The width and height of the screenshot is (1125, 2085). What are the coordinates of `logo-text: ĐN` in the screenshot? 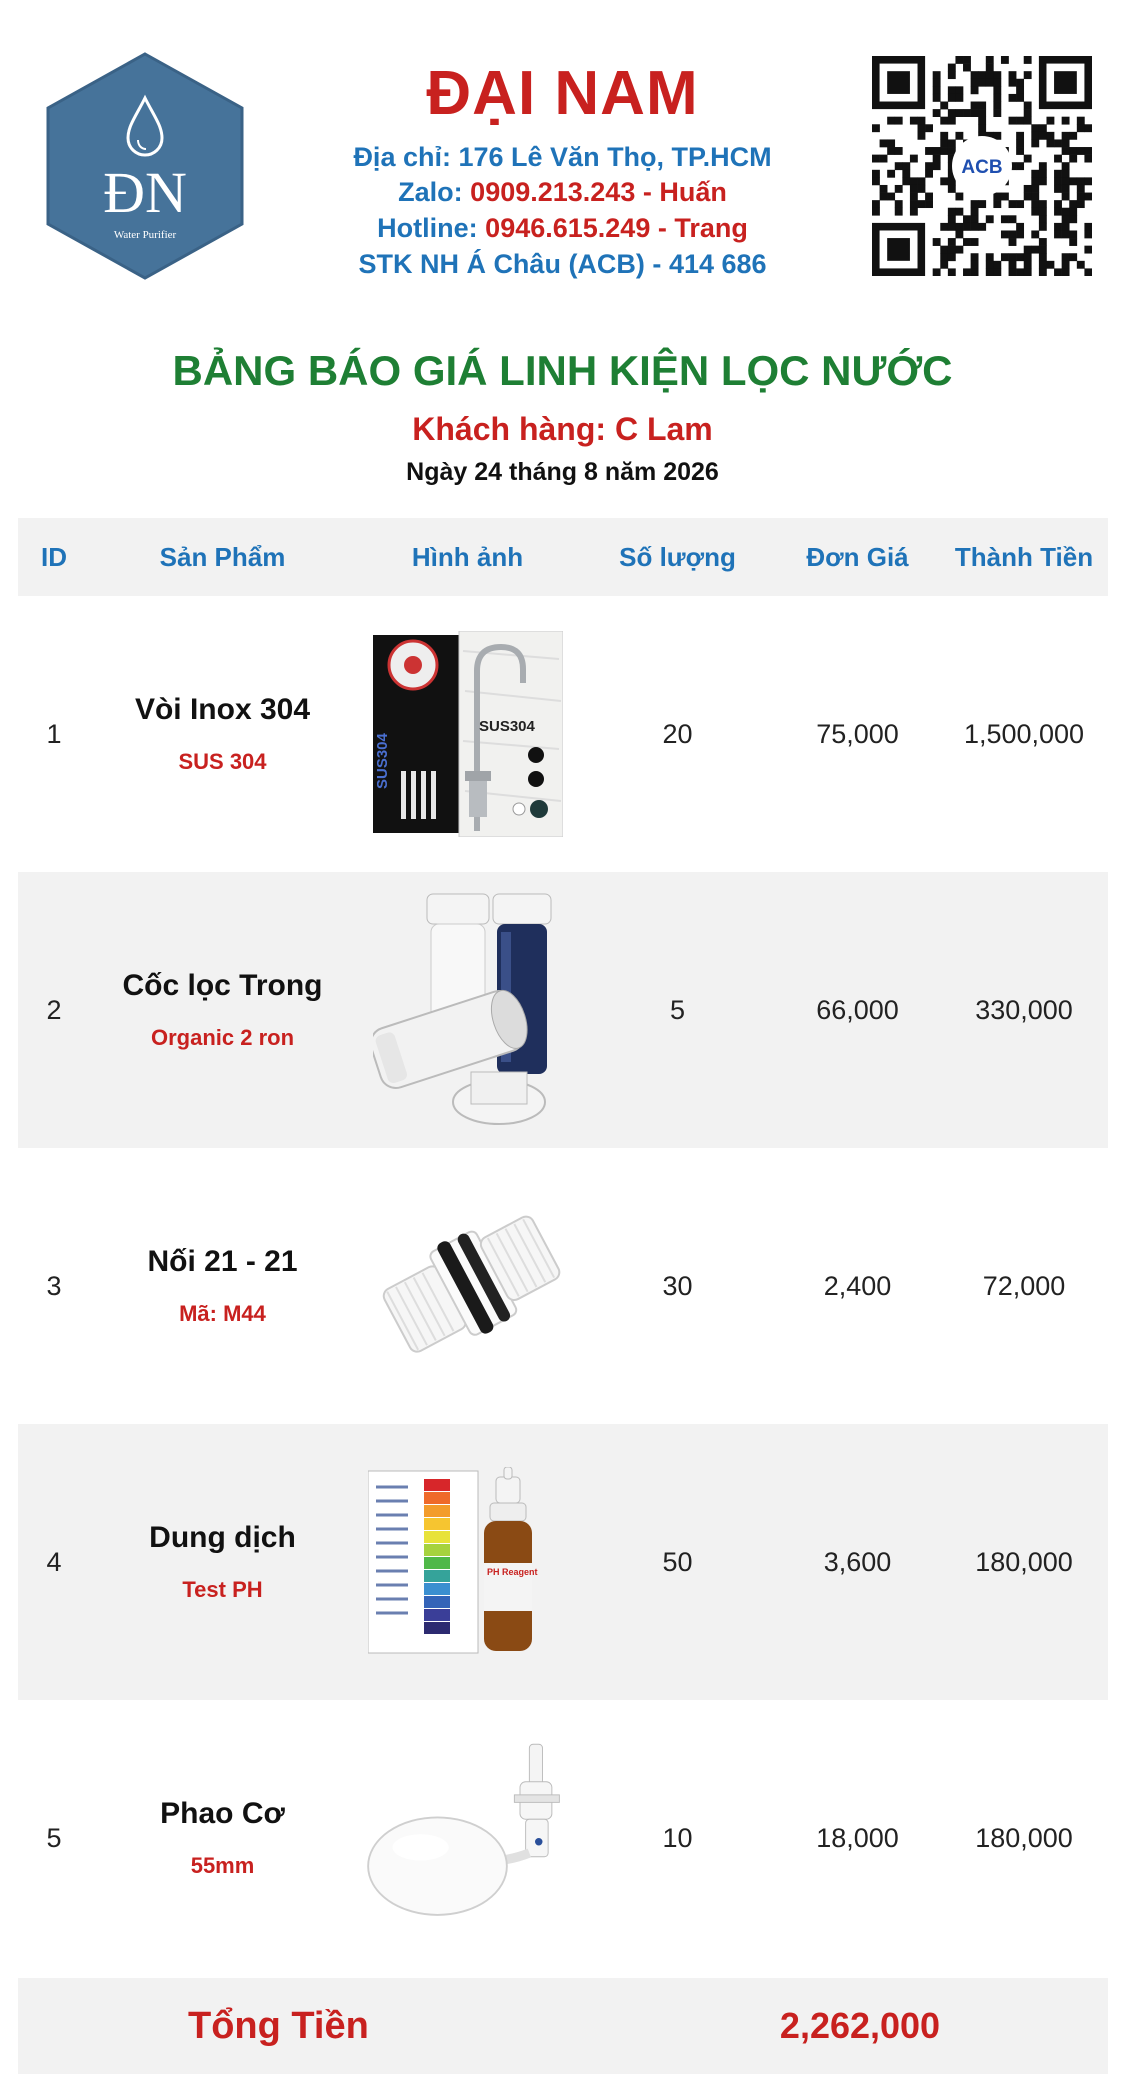 It's located at (145, 192).